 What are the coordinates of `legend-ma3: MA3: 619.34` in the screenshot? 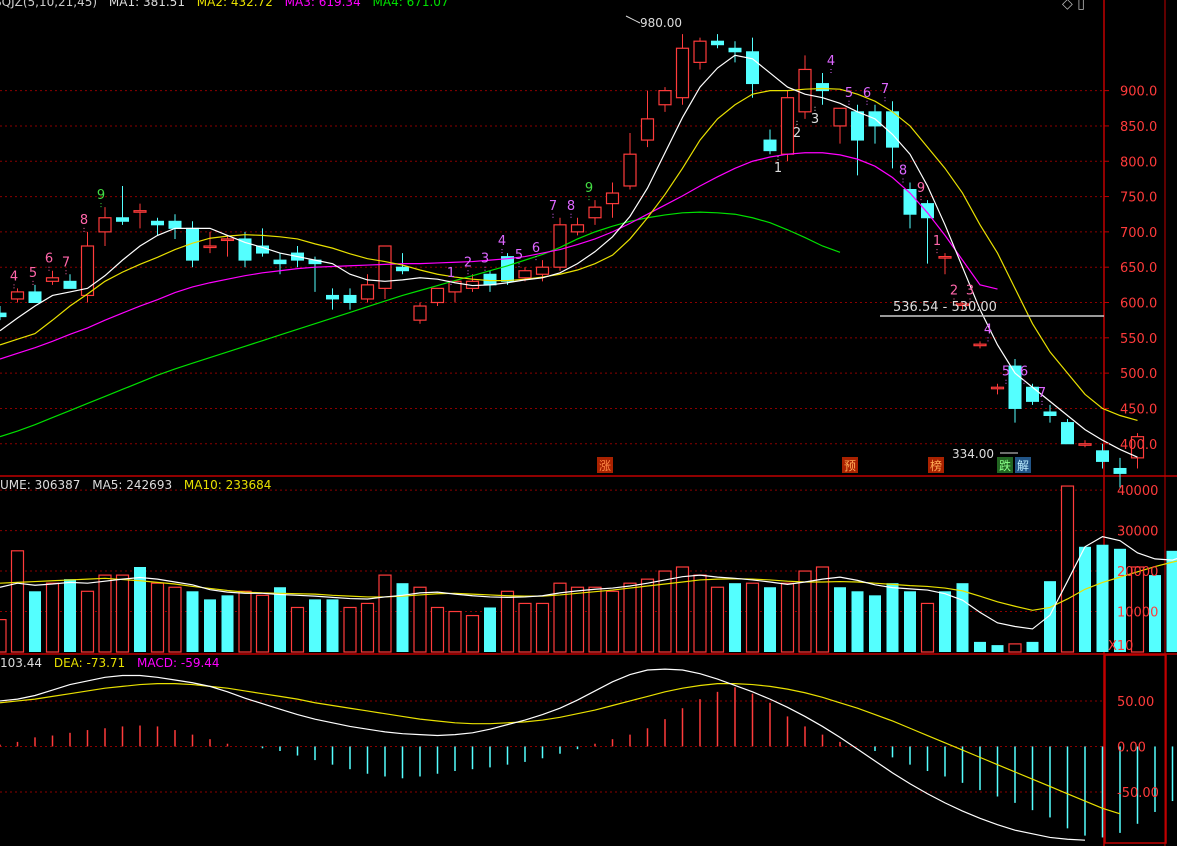 It's located at (322, 4).